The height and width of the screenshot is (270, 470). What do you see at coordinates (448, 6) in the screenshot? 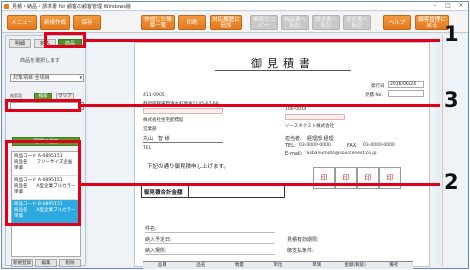
I see `maximize-icon: □` at bounding box center [448, 6].